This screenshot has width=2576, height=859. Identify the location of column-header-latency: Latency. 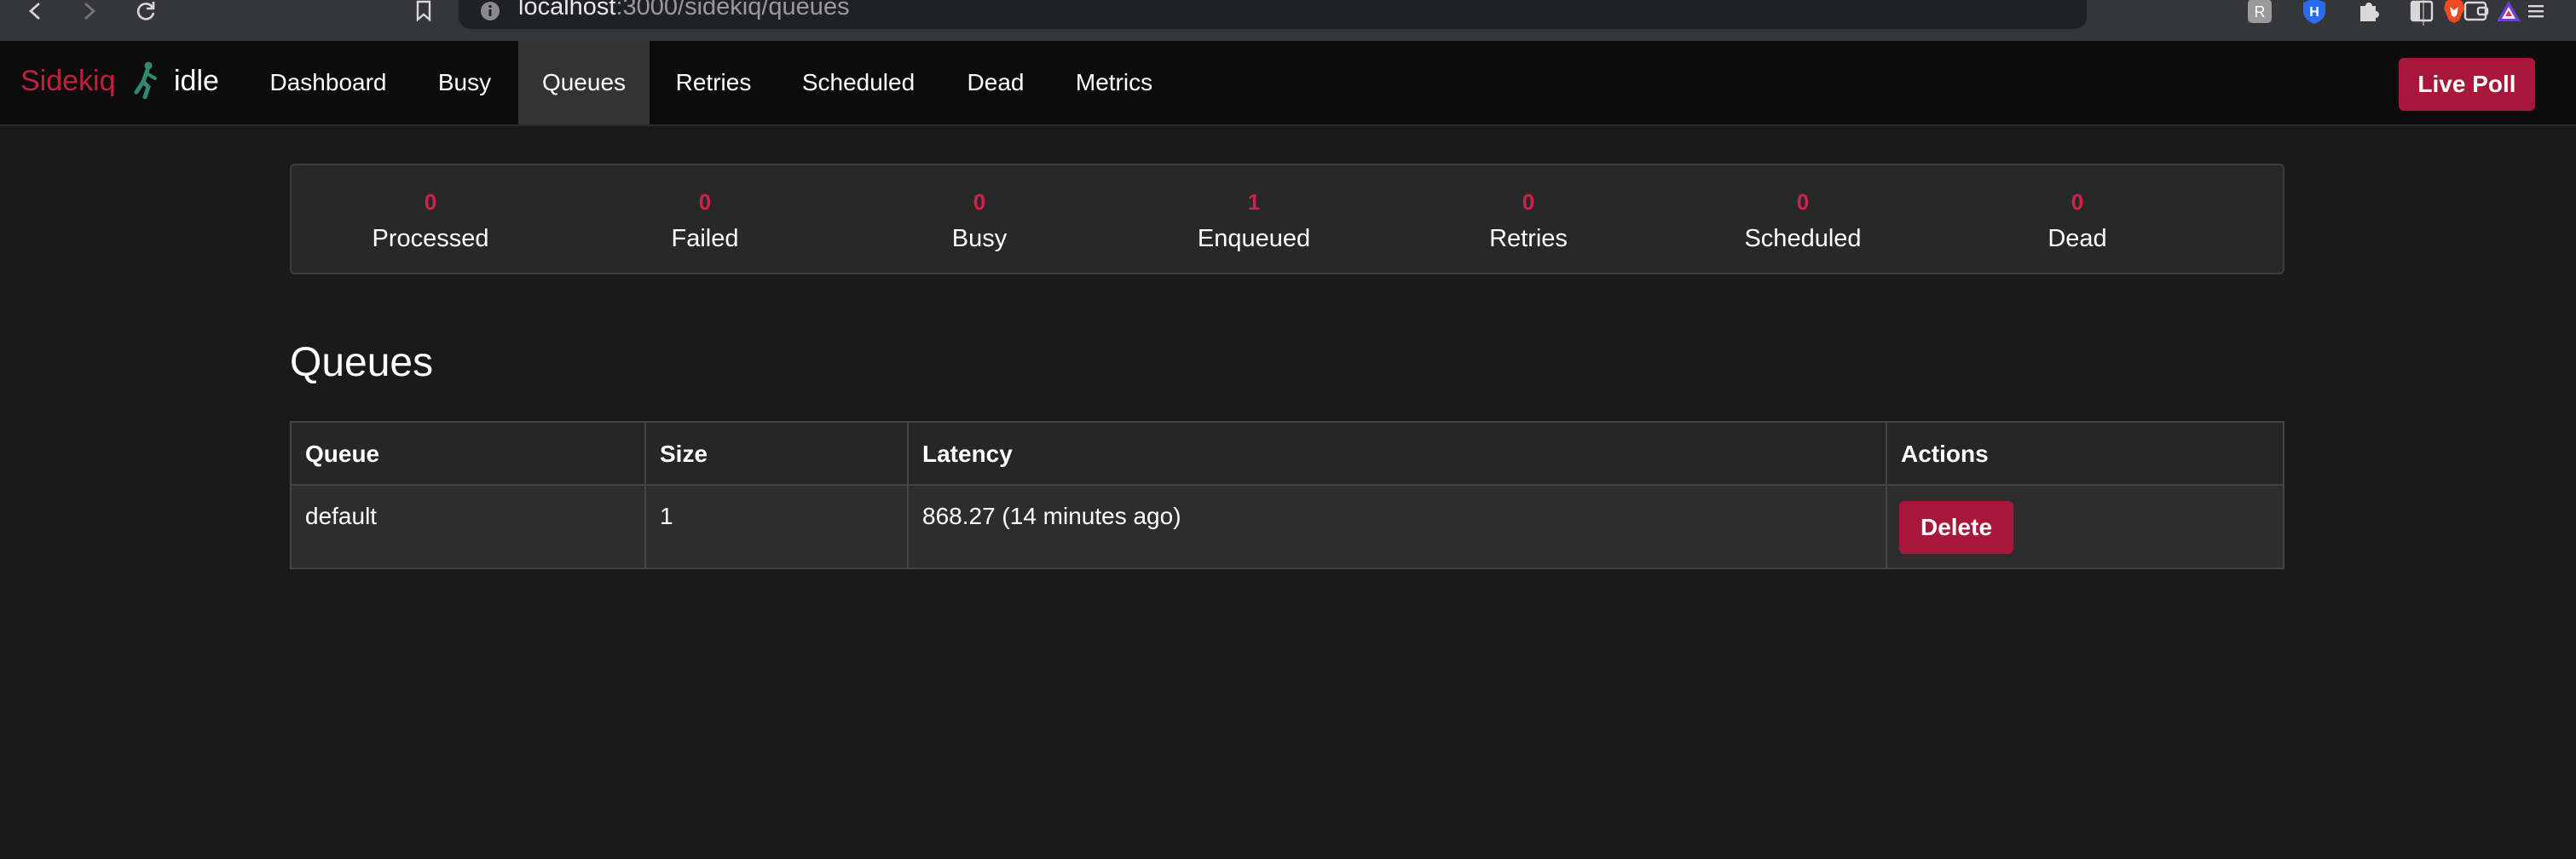
(1398, 454).